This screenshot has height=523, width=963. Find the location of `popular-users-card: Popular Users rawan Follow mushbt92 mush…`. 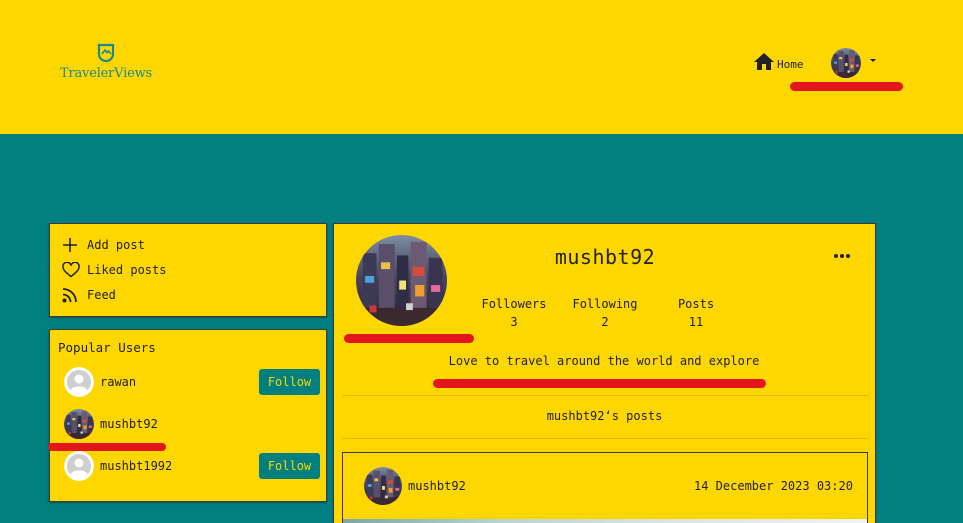

popular-users-card: Popular Users rawan Follow mushbt92 mush… is located at coordinates (188, 415).